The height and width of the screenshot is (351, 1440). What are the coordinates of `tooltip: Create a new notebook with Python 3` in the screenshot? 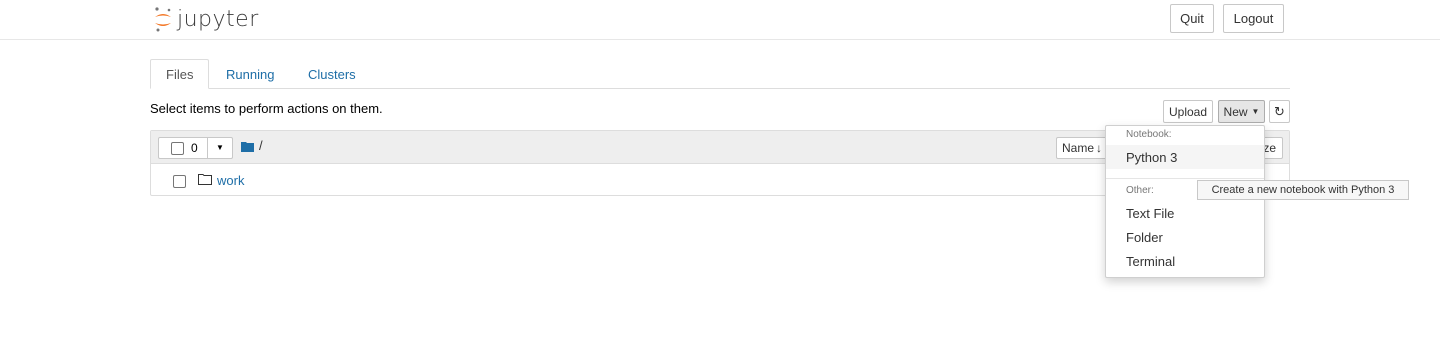 It's located at (1303, 190).